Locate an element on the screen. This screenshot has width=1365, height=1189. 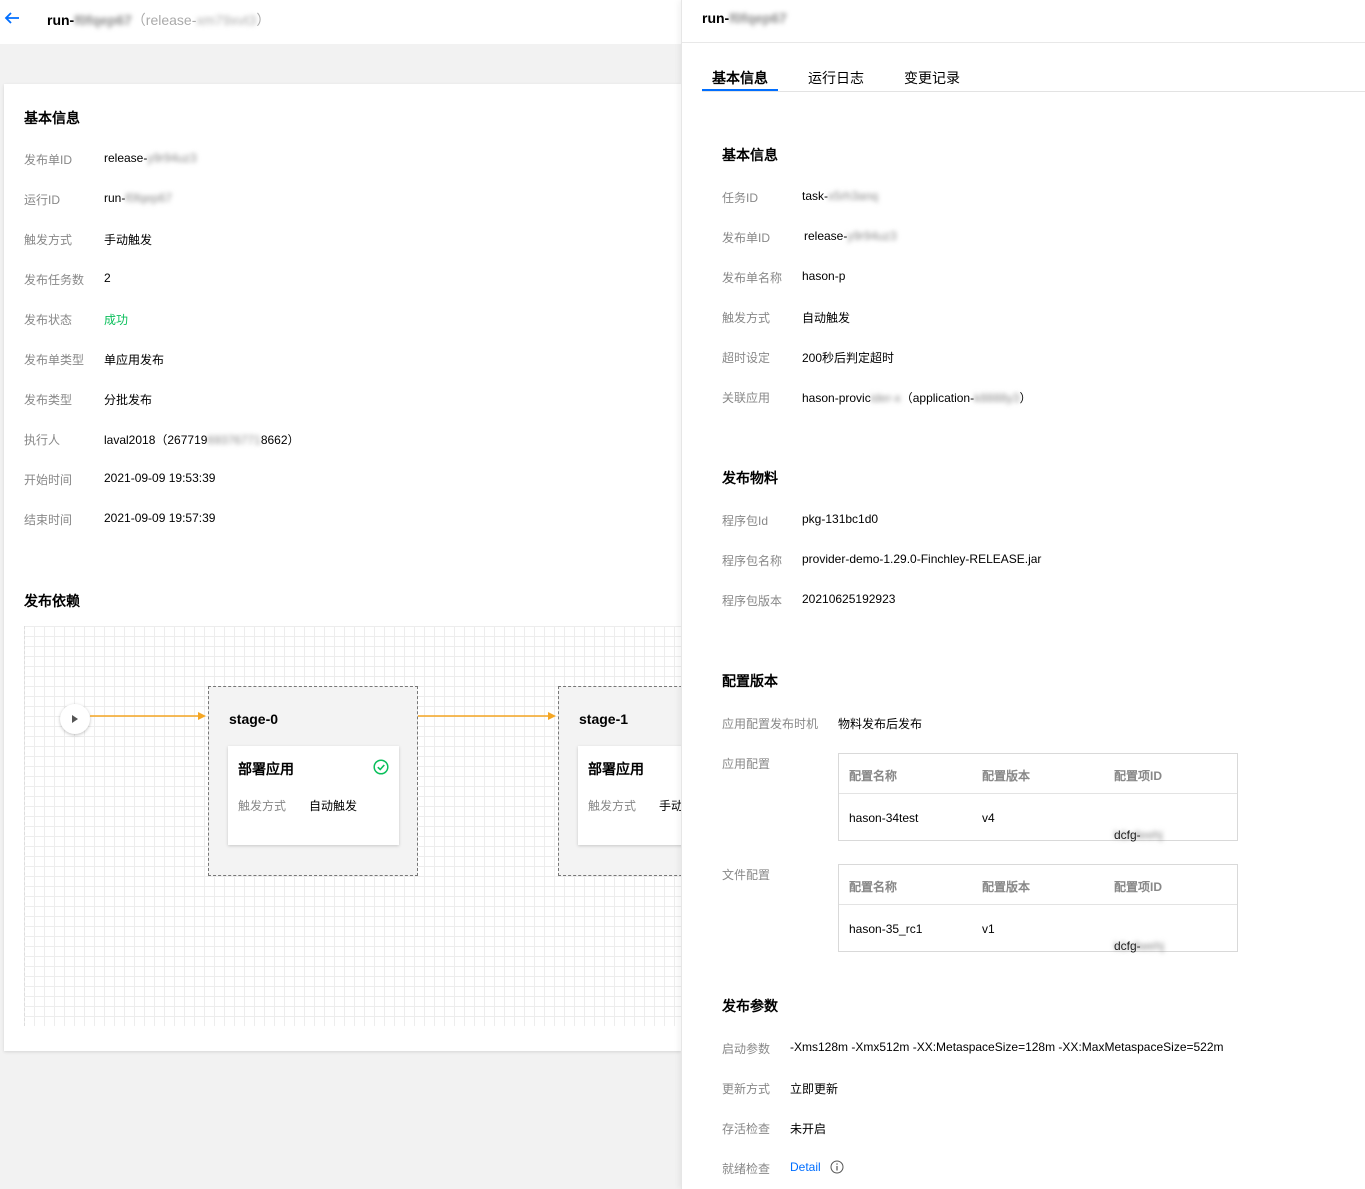
run-name: run- is located at coordinates (61, 20).